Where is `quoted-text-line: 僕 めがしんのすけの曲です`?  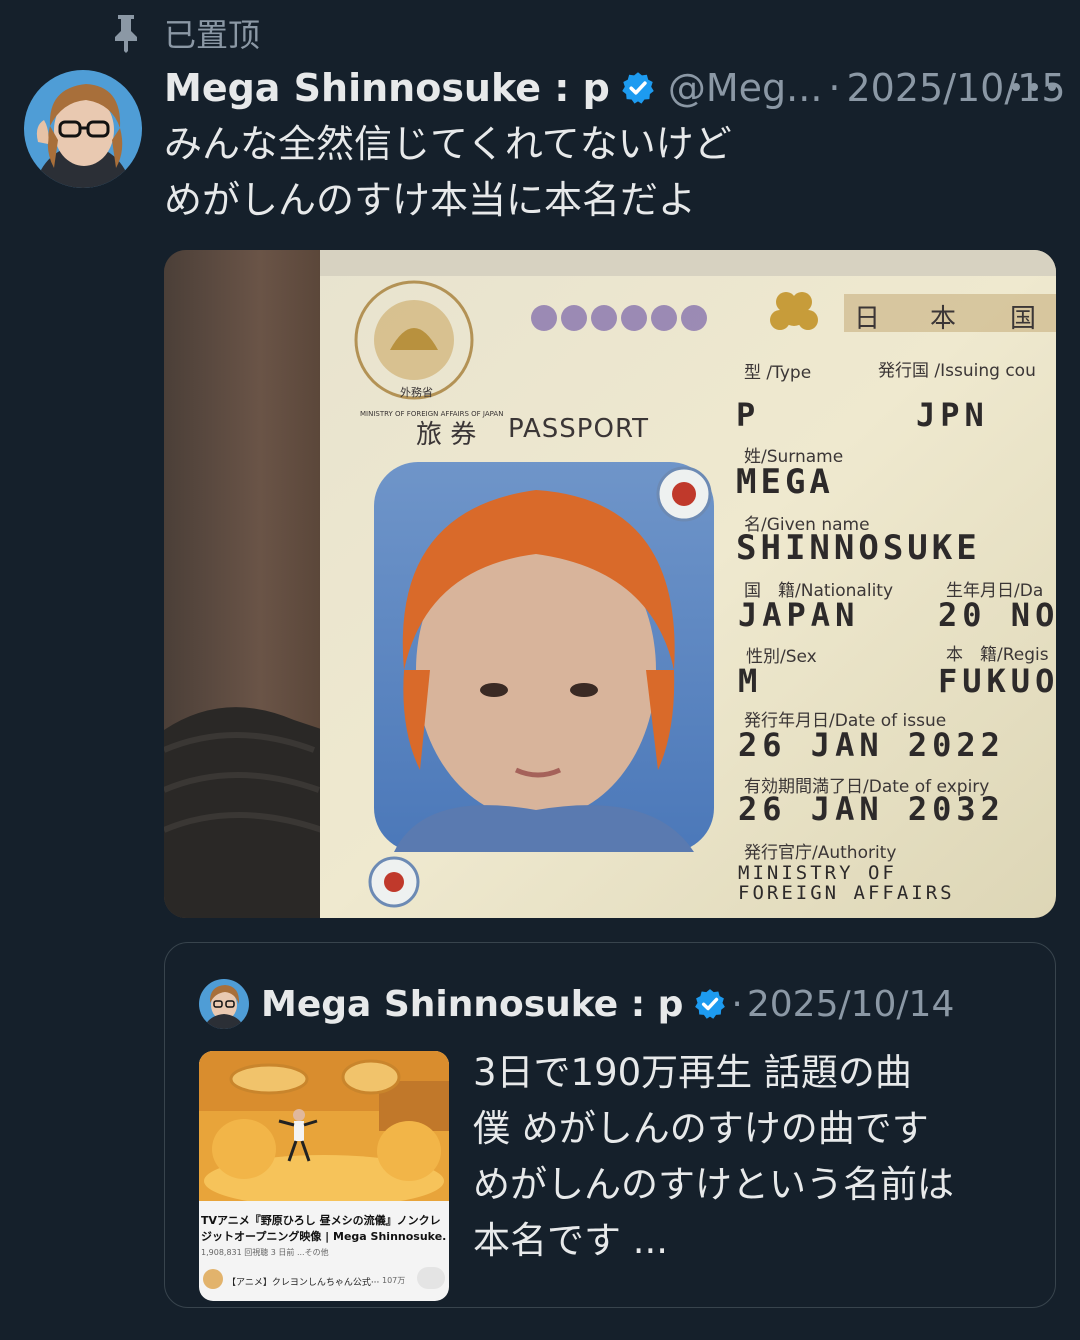 quoted-text-line: 僕 めがしんのすけの曲です is located at coordinates (701, 1128).